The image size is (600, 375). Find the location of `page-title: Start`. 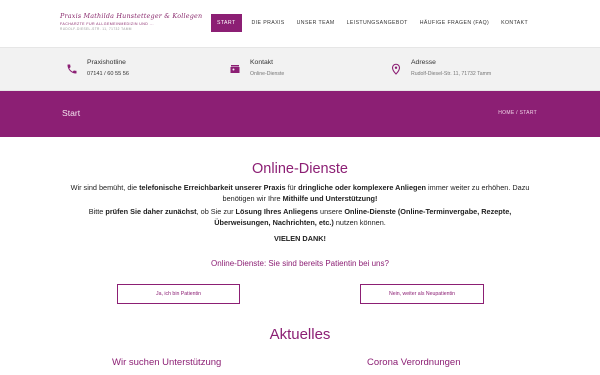

page-title: Start is located at coordinates (71, 113).